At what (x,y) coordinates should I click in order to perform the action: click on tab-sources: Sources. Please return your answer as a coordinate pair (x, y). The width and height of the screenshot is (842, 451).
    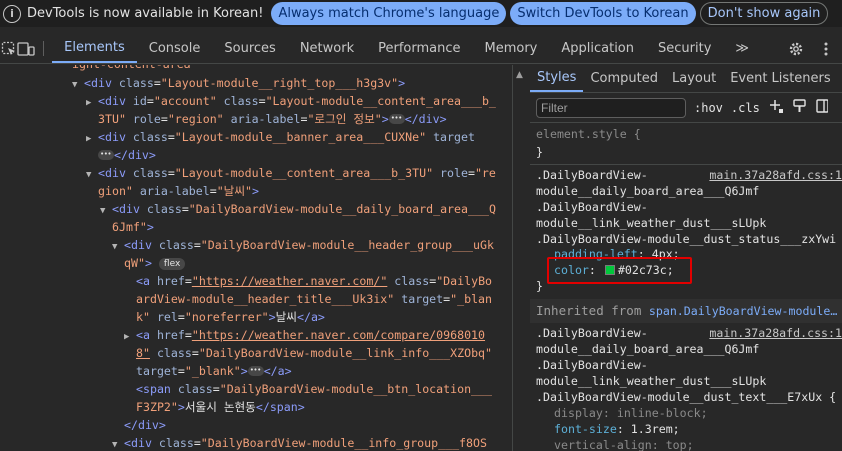
    Looking at the image, I should click on (249, 48).